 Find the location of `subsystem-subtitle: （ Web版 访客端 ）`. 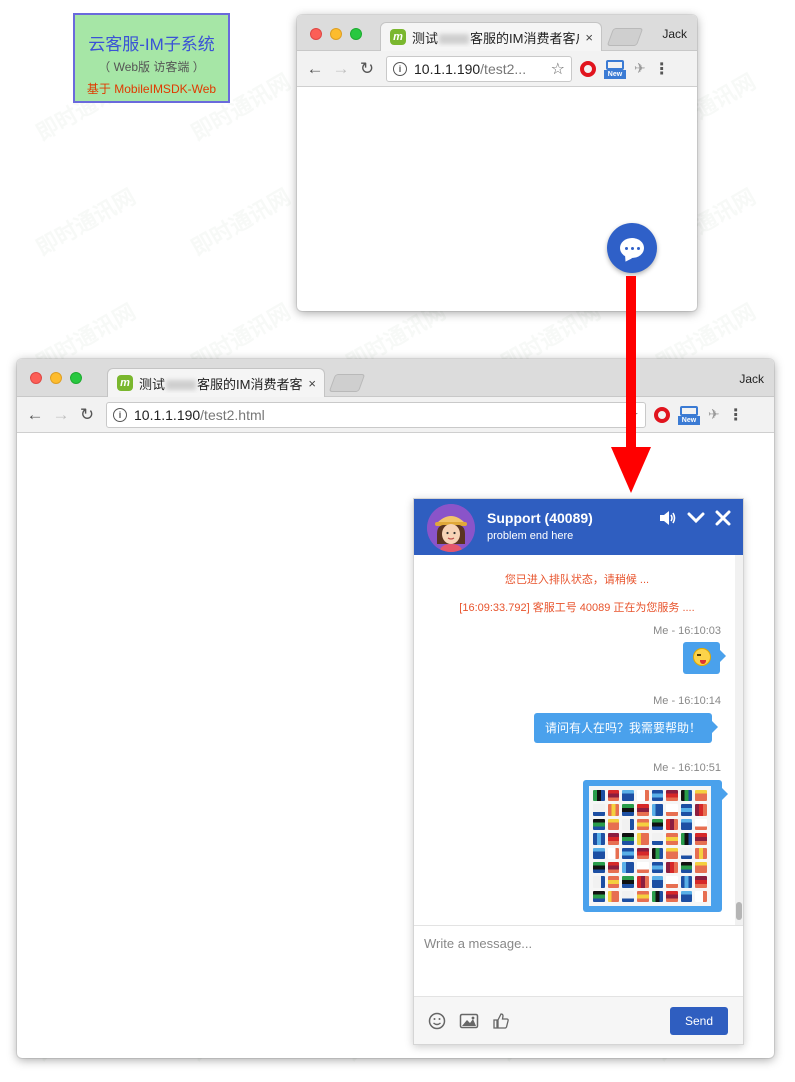

subsystem-subtitle: （ Web版 访客端 ） is located at coordinates (151, 67).